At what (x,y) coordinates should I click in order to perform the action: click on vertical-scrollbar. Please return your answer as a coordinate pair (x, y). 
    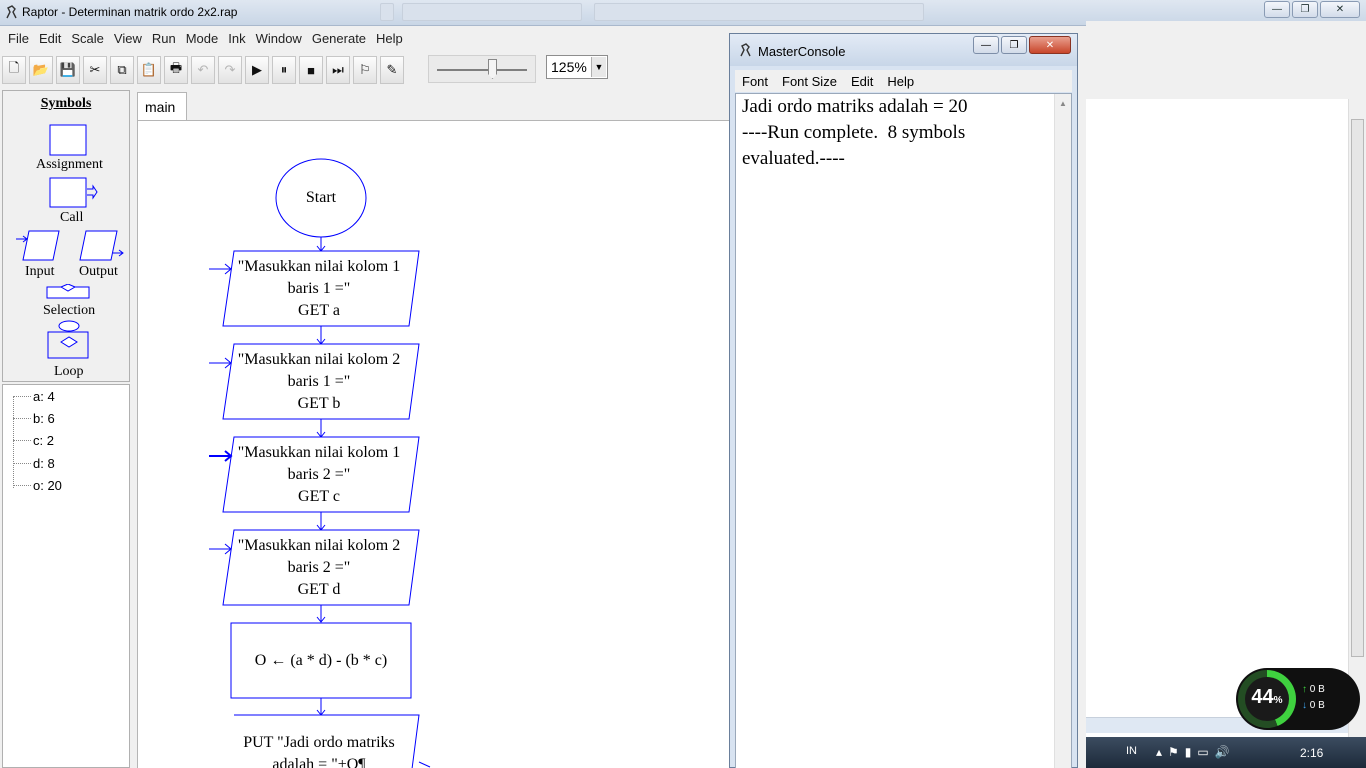
    Looking at the image, I should click on (1357, 419).